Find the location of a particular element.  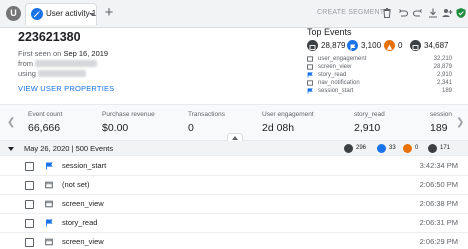

metric-value: 2,910 is located at coordinates (367, 128).